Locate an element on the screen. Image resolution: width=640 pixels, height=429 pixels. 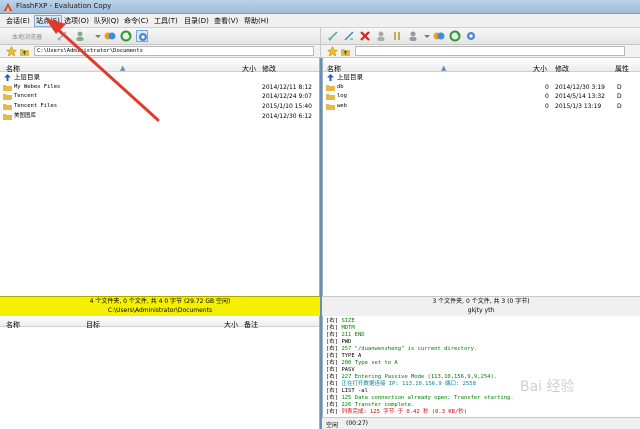
item-modified: 2014/12/11 8:12 is located at coordinates (287, 87).